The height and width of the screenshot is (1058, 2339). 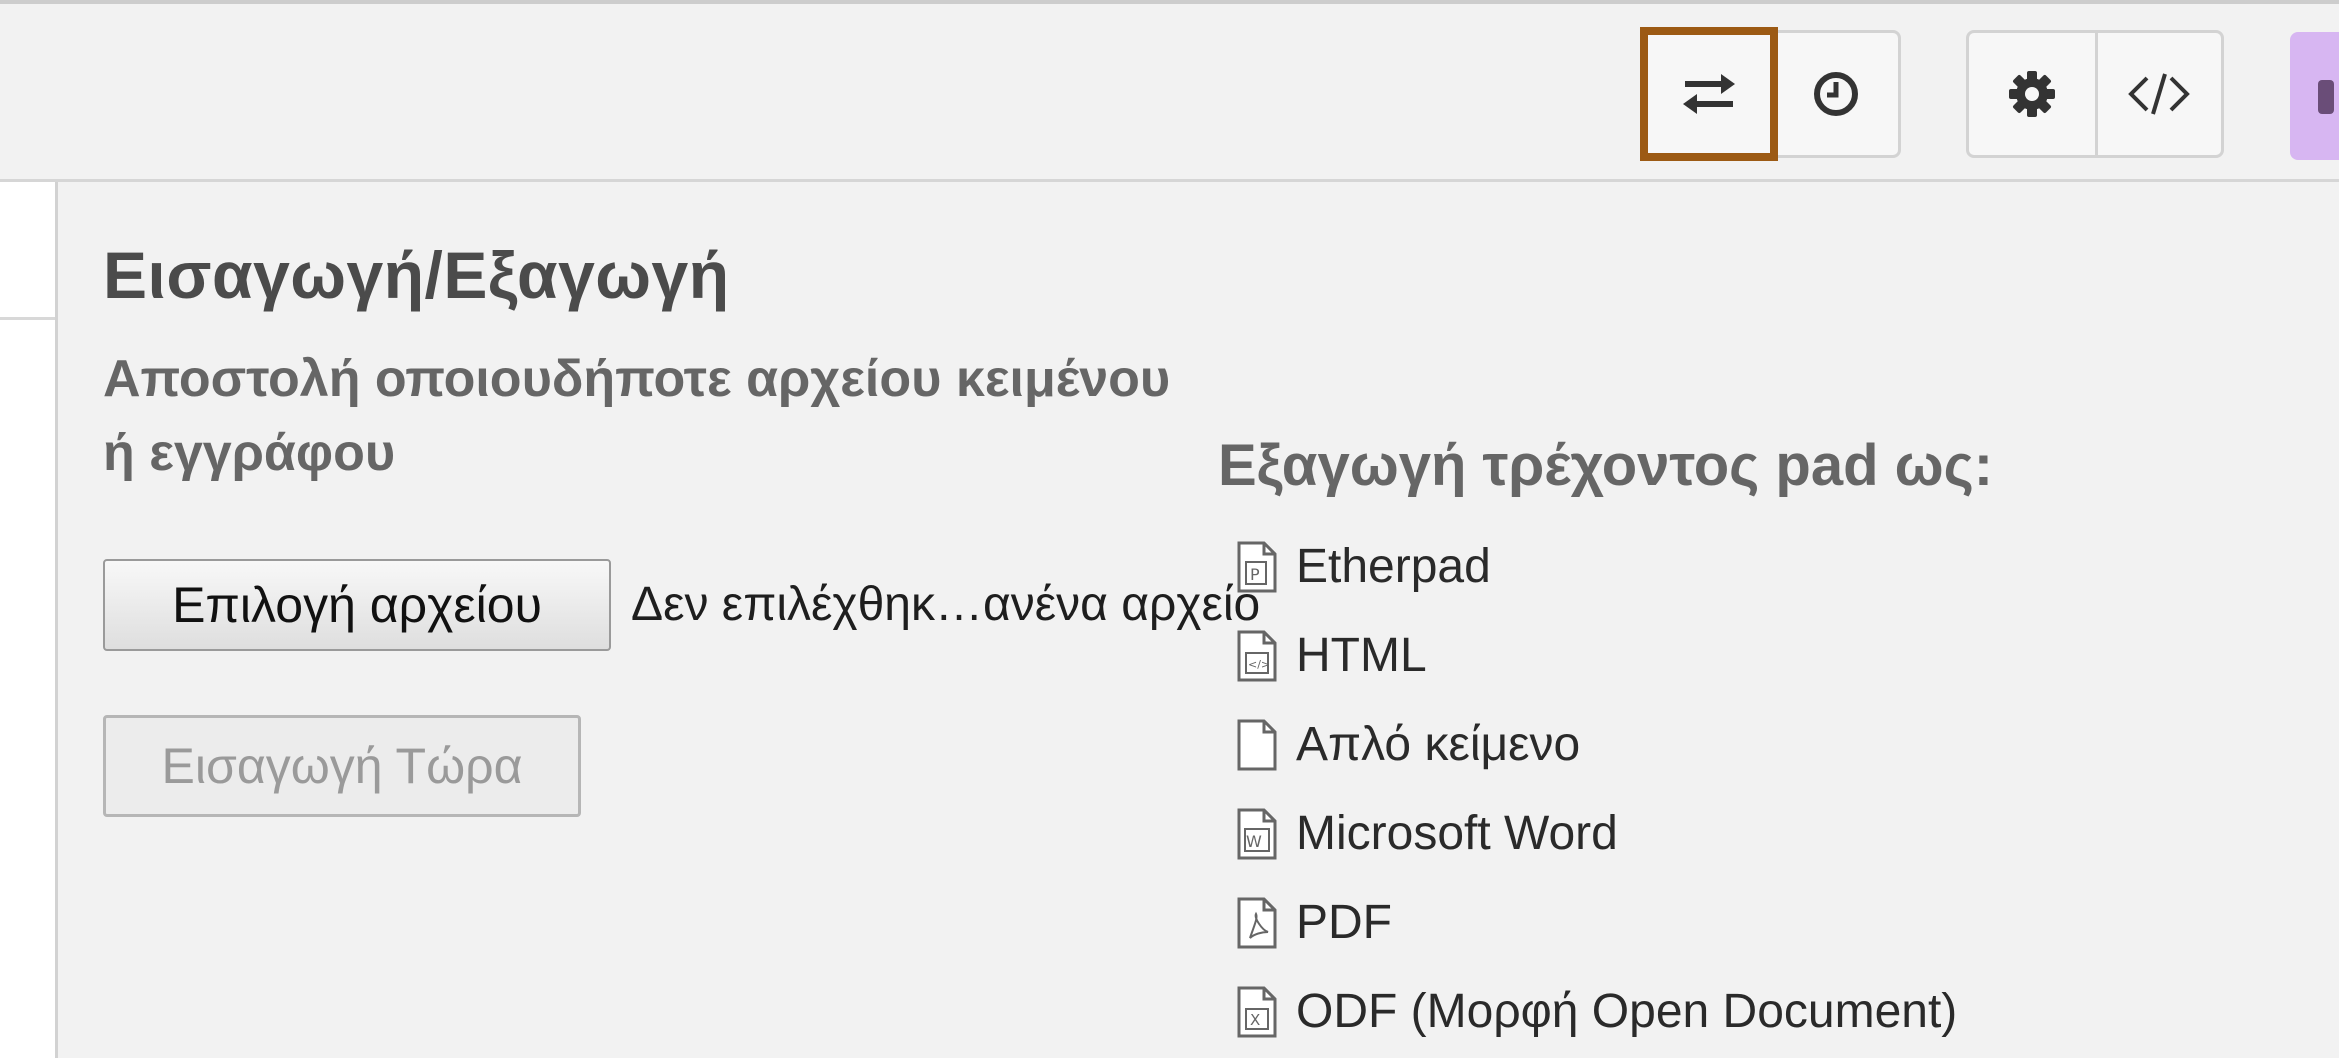 I want to click on svg-text: X, so click(x=1255, y=1020).